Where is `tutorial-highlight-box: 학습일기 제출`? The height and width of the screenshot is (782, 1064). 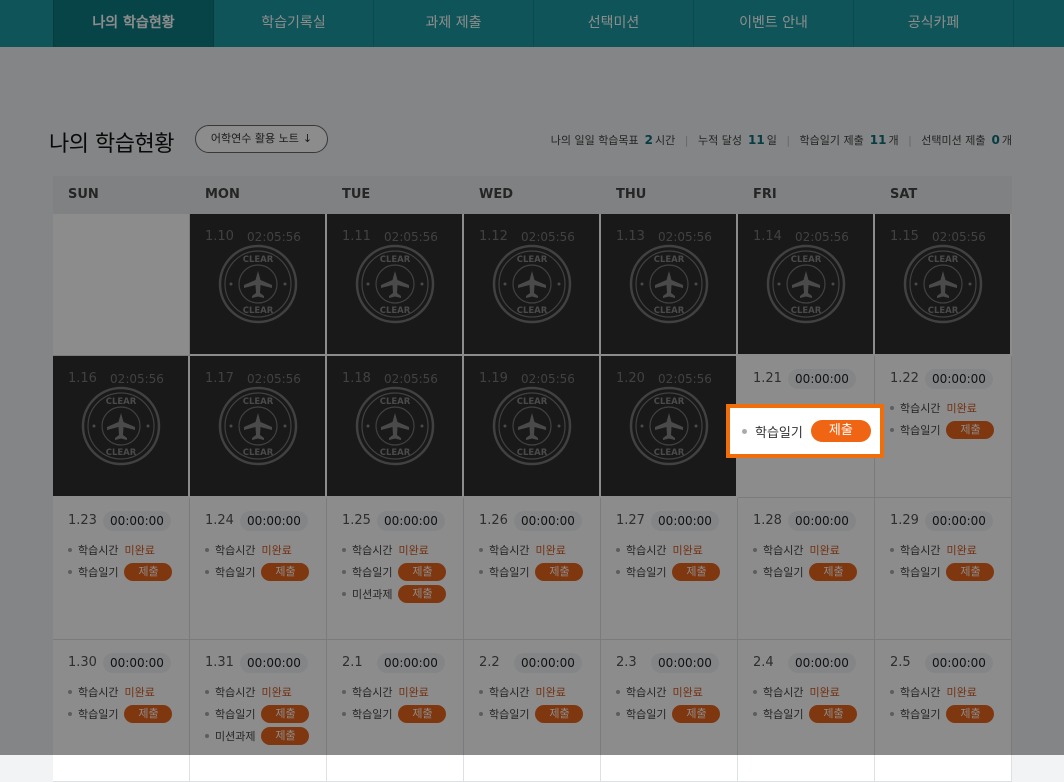 tutorial-highlight-box: 학습일기 제출 is located at coordinates (805, 431).